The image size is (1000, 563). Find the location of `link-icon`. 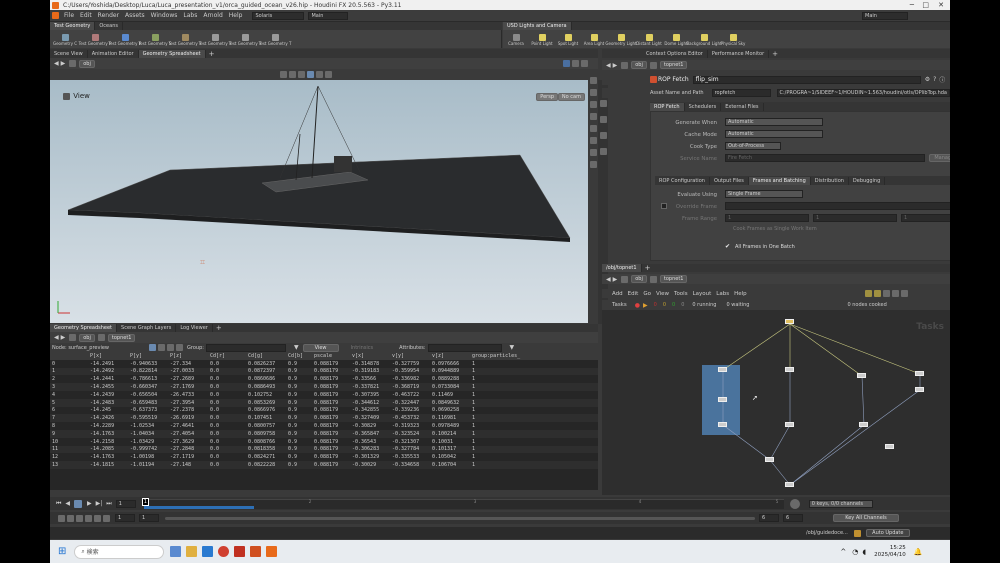

link-icon is located at coordinates (566, 63).